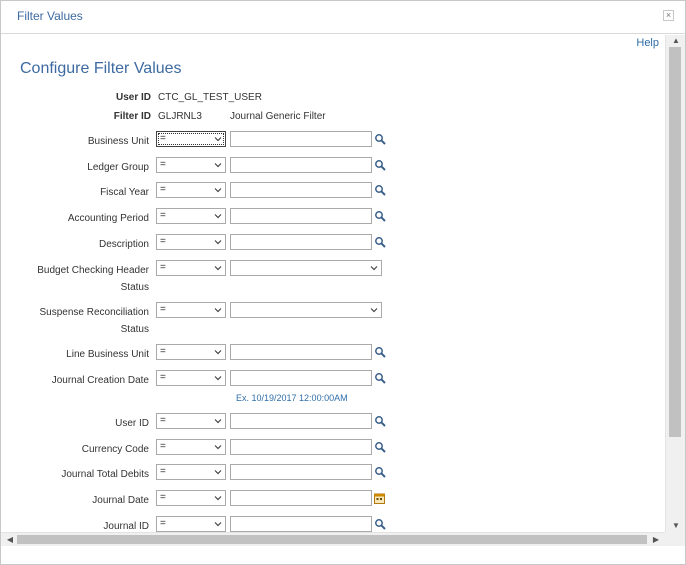 This screenshot has width=686, height=565. I want to click on user-id-operator-select: =, so click(191, 421).